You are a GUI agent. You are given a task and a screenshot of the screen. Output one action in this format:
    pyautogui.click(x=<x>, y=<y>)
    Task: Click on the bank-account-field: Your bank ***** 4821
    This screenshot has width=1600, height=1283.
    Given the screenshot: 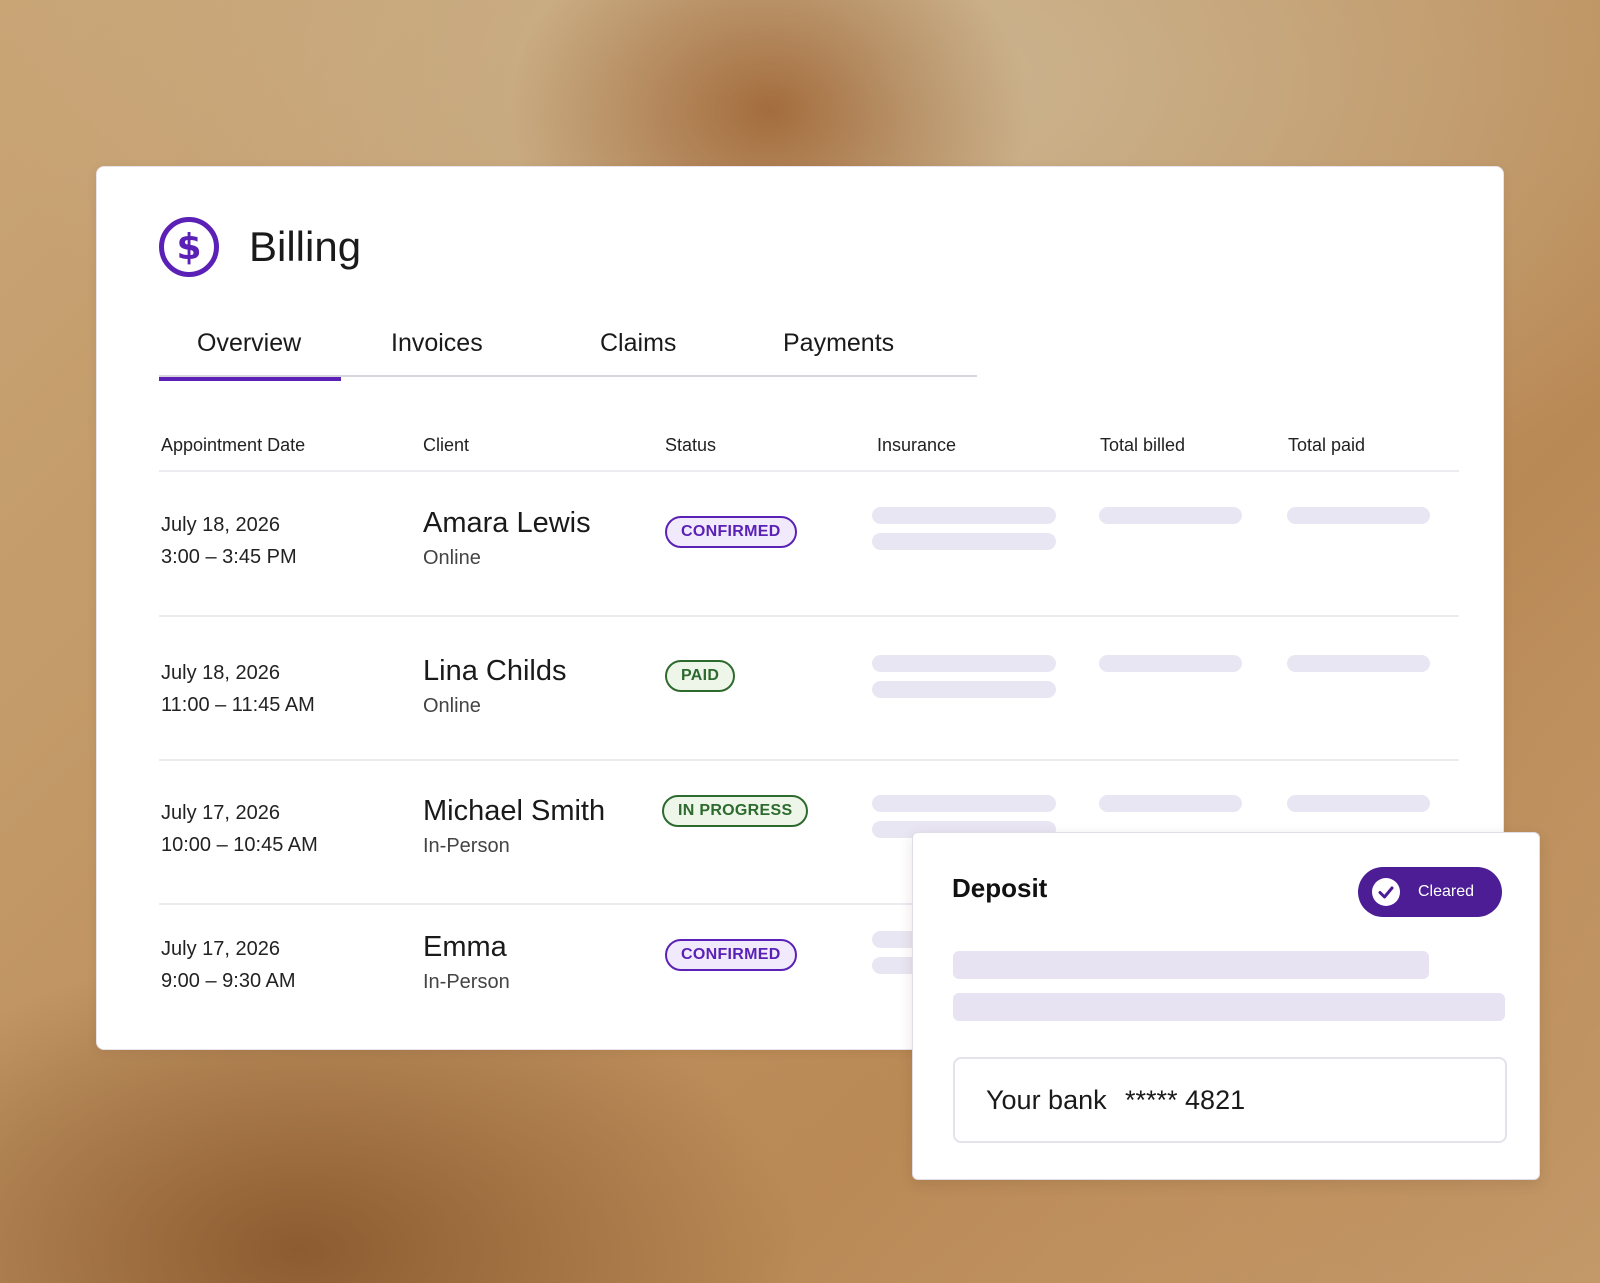 What is the action you would take?
    pyautogui.click(x=1230, y=1100)
    